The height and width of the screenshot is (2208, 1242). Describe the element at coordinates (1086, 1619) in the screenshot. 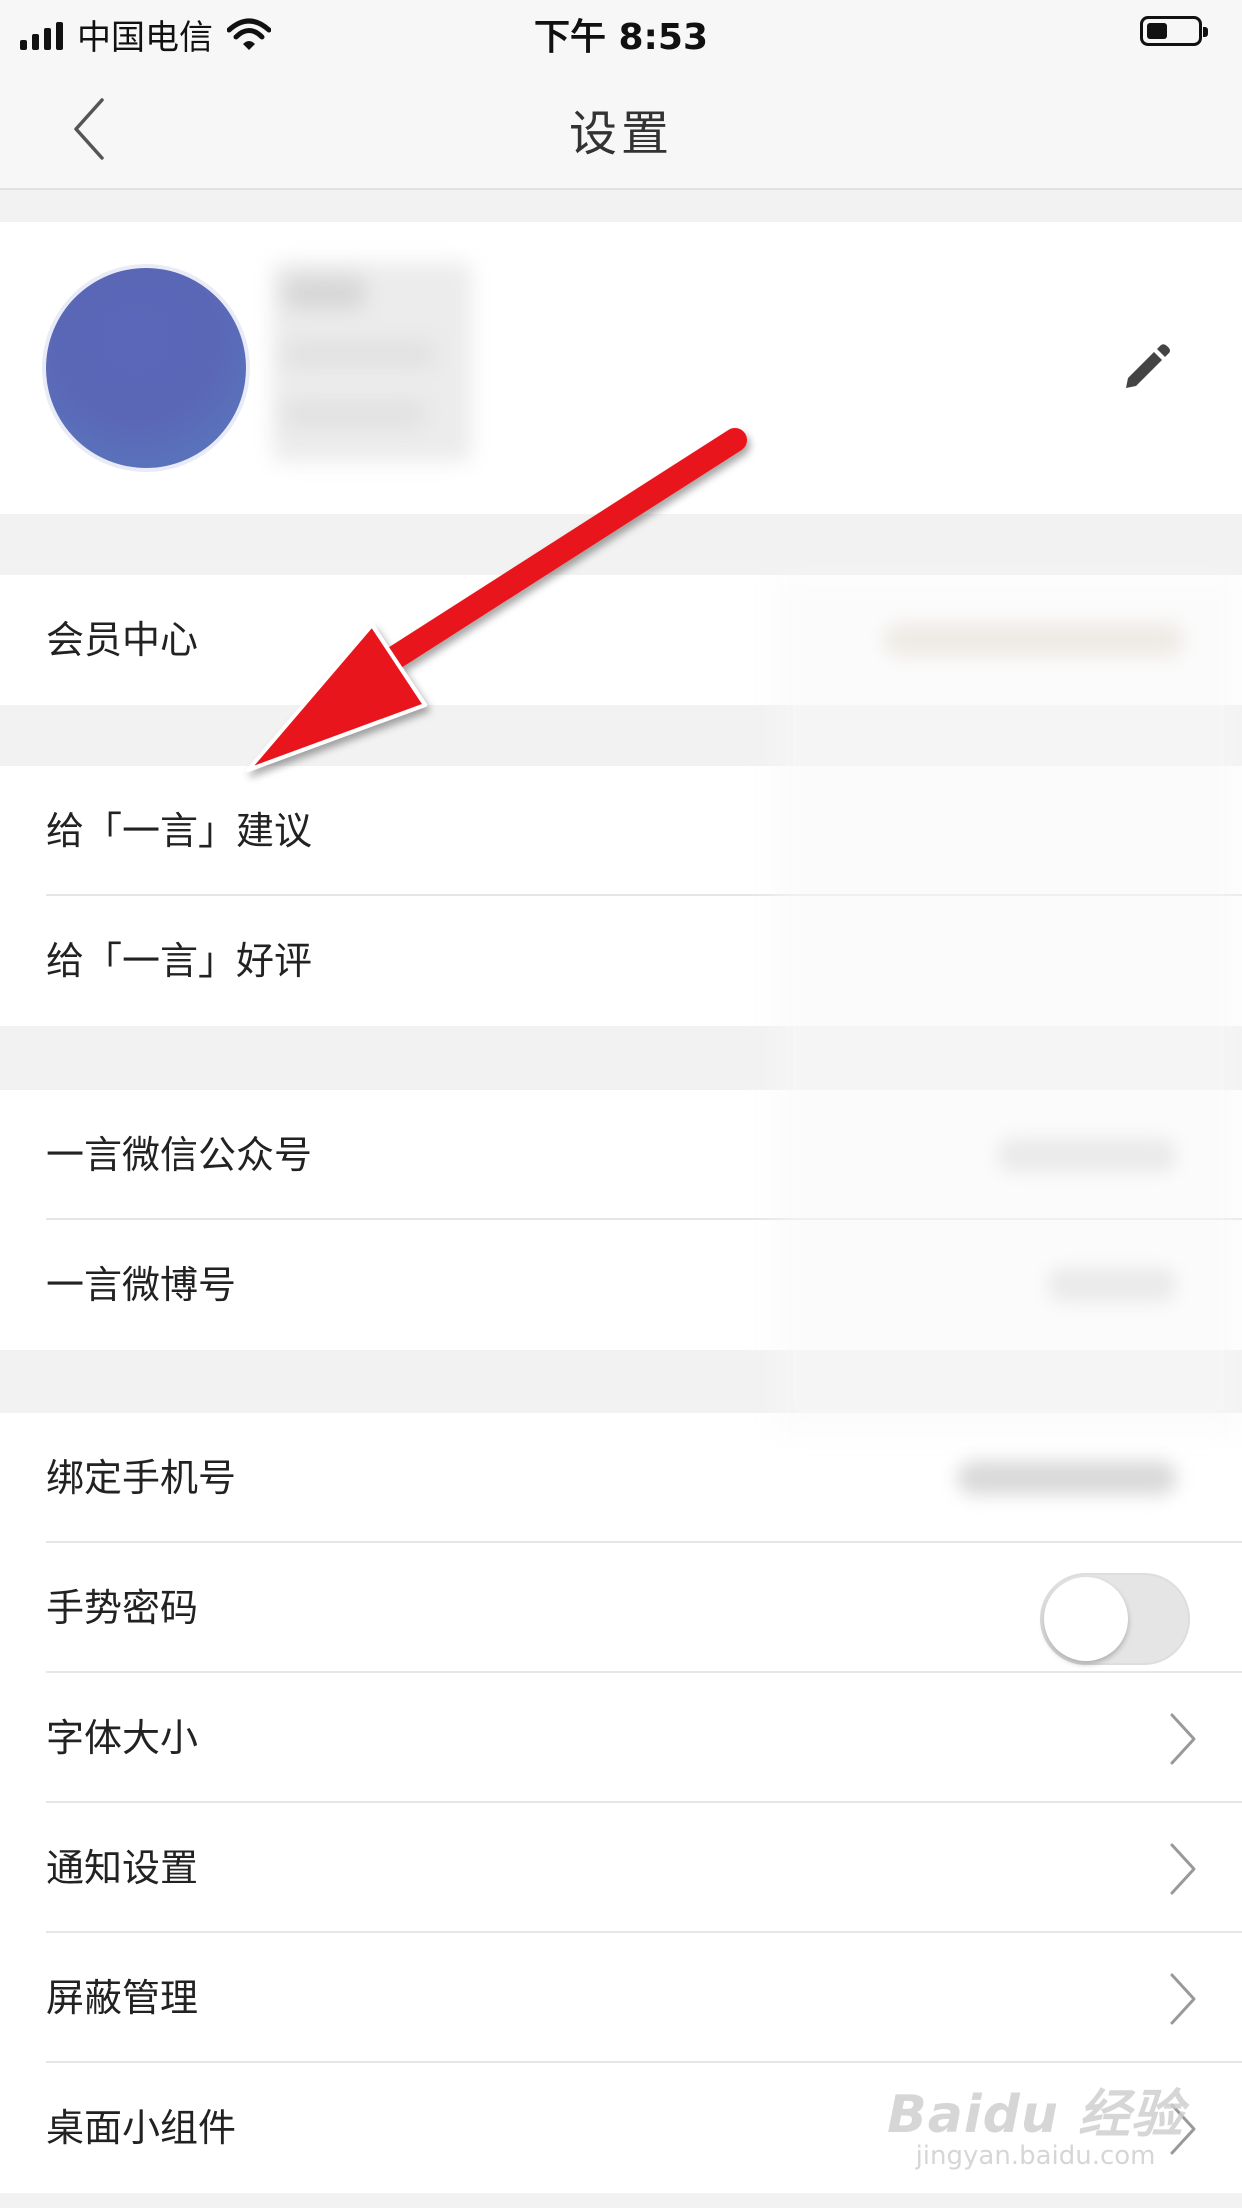

I see `toggle-knob` at that location.